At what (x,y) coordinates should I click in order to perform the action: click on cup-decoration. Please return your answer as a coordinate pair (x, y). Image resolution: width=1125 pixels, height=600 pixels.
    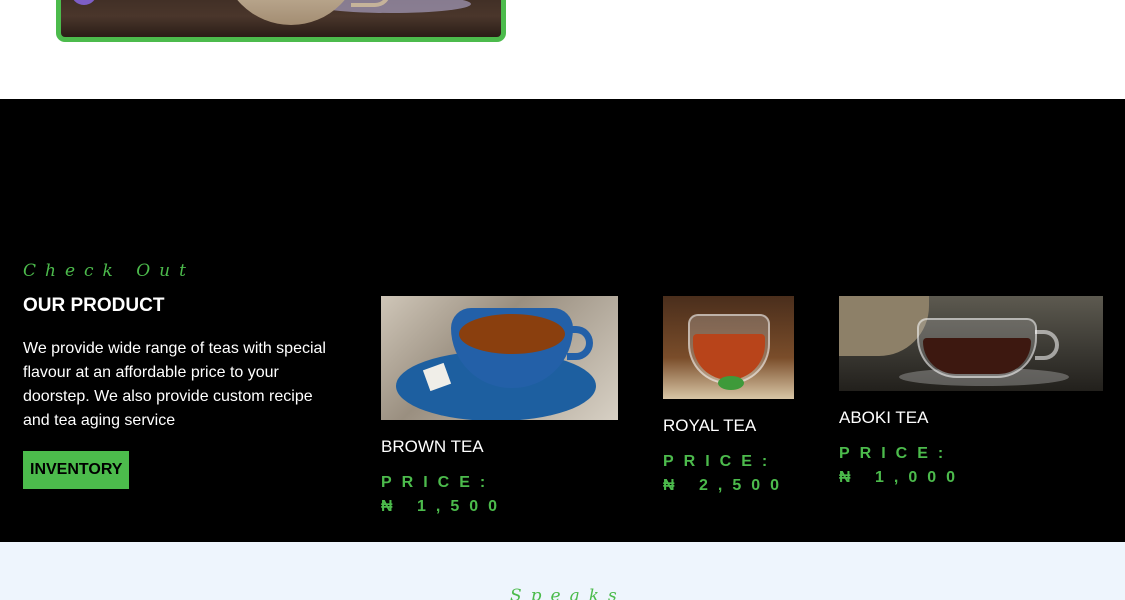
    Looking at the image, I should click on (291, 12).